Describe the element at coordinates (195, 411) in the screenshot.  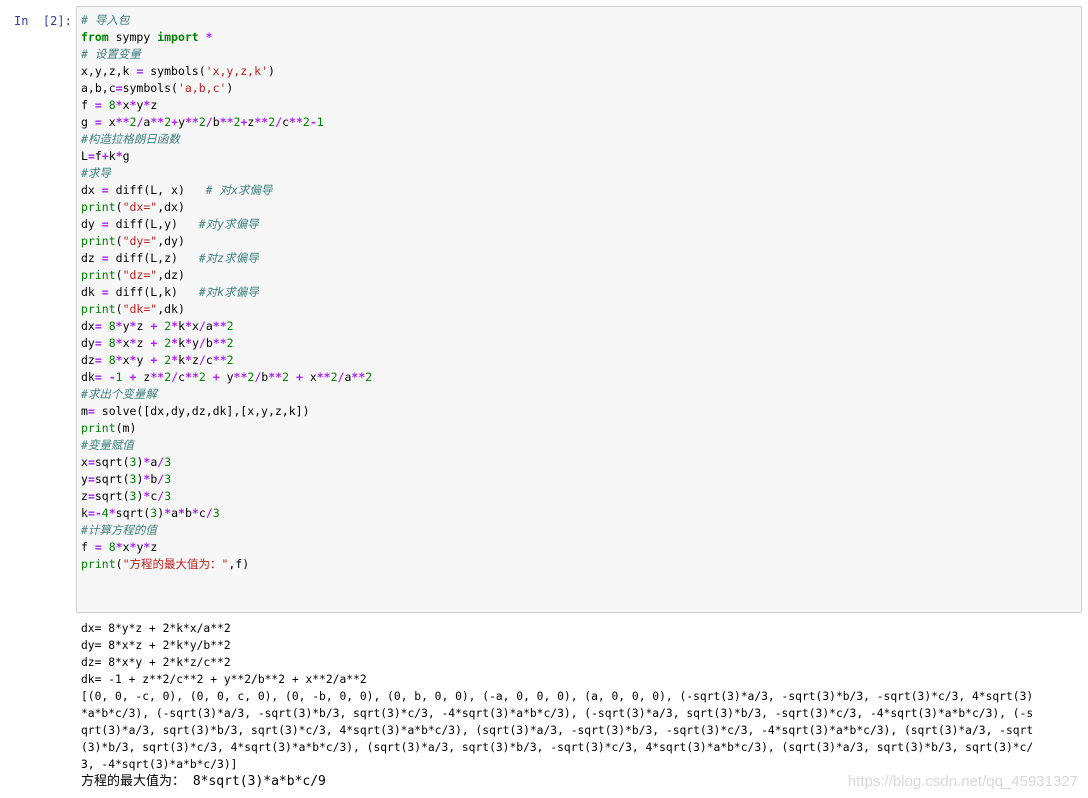
I see `code-line: m= solve([dx,dy,dz,dk],[x,y,z,k])` at that location.